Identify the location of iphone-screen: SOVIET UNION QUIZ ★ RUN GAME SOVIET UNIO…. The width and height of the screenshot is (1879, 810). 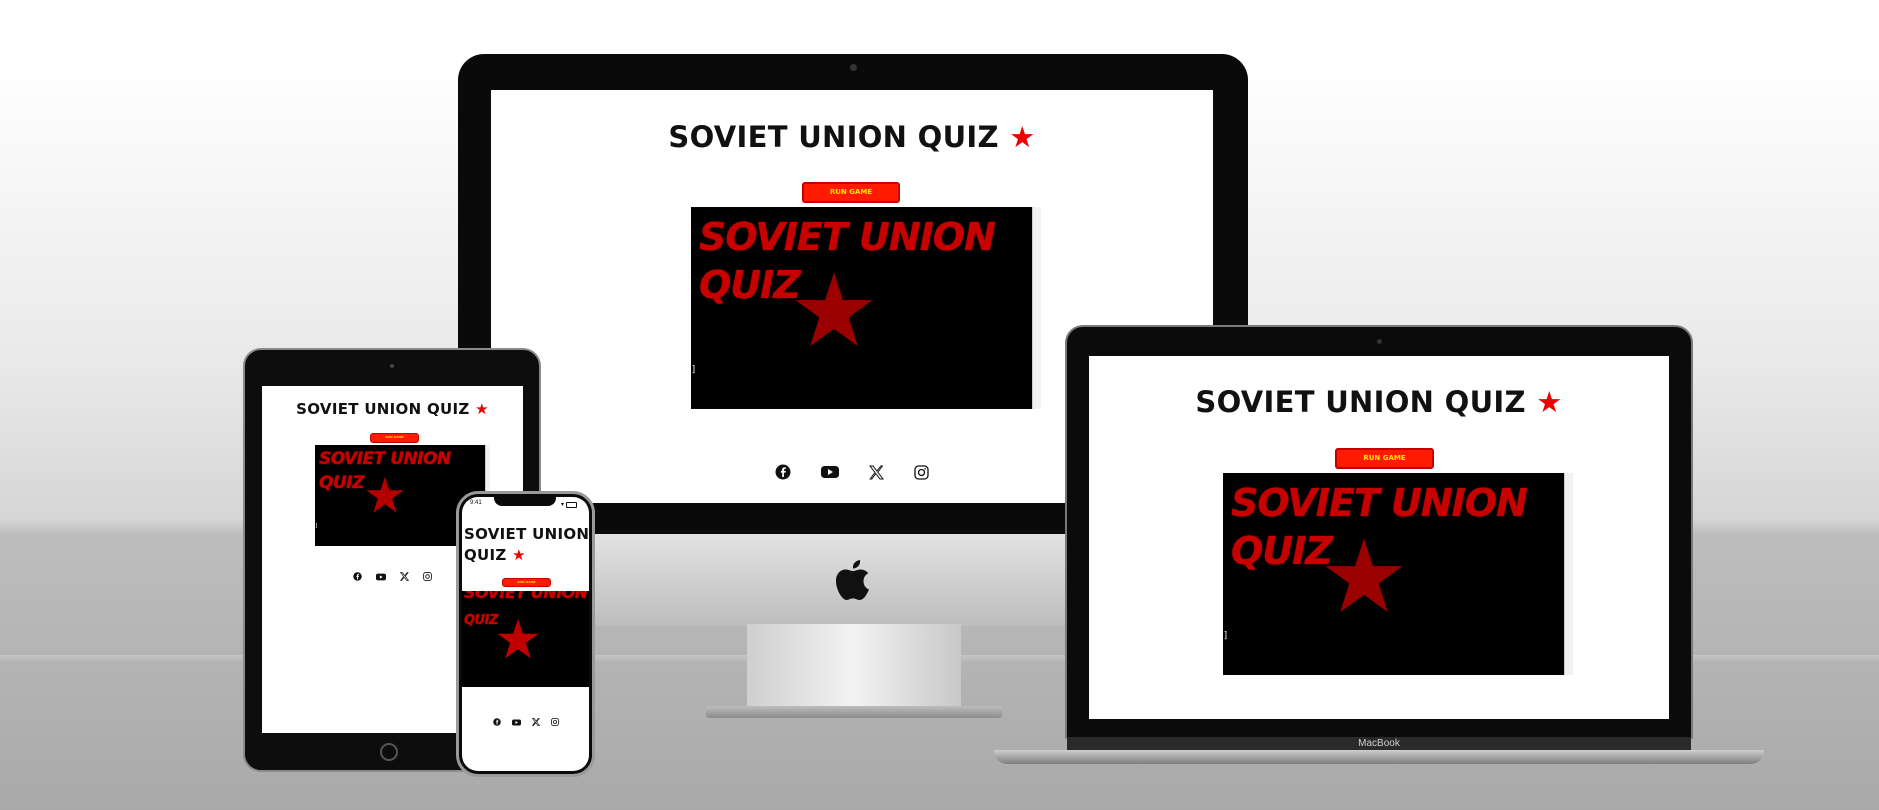
(525, 634).